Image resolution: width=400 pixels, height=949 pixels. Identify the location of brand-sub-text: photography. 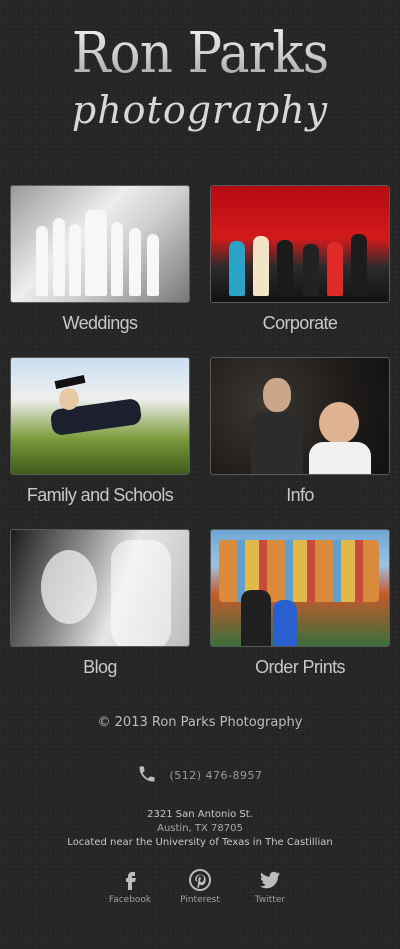
(200, 110).